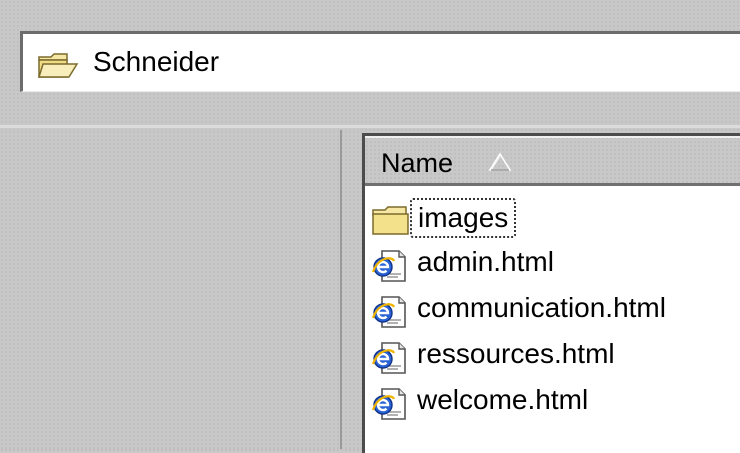 This screenshot has height=453, width=740. I want to click on list-item: images, so click(552, 219).